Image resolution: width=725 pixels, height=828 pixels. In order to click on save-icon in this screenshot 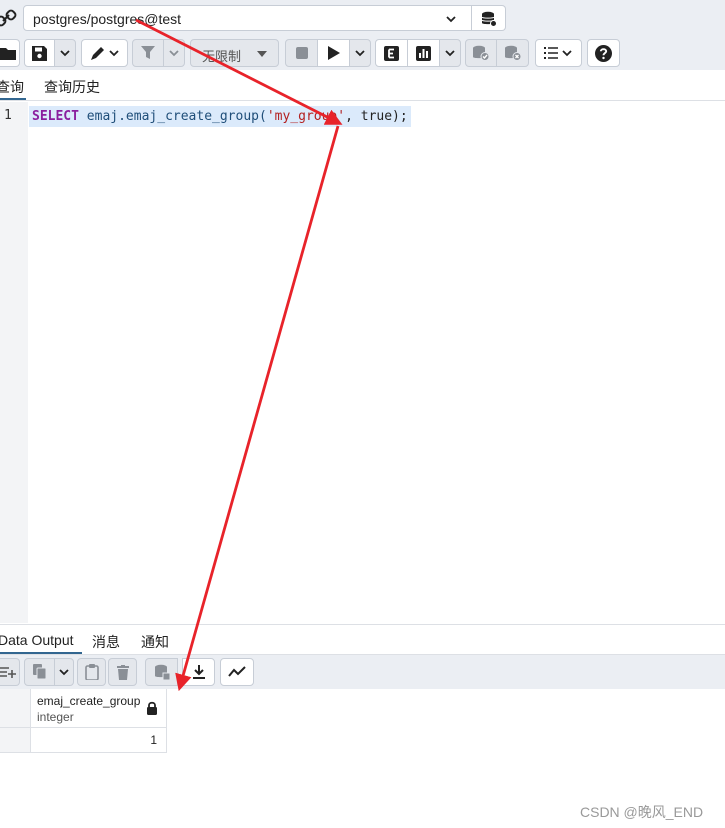, I will do `click(39, 53)`.